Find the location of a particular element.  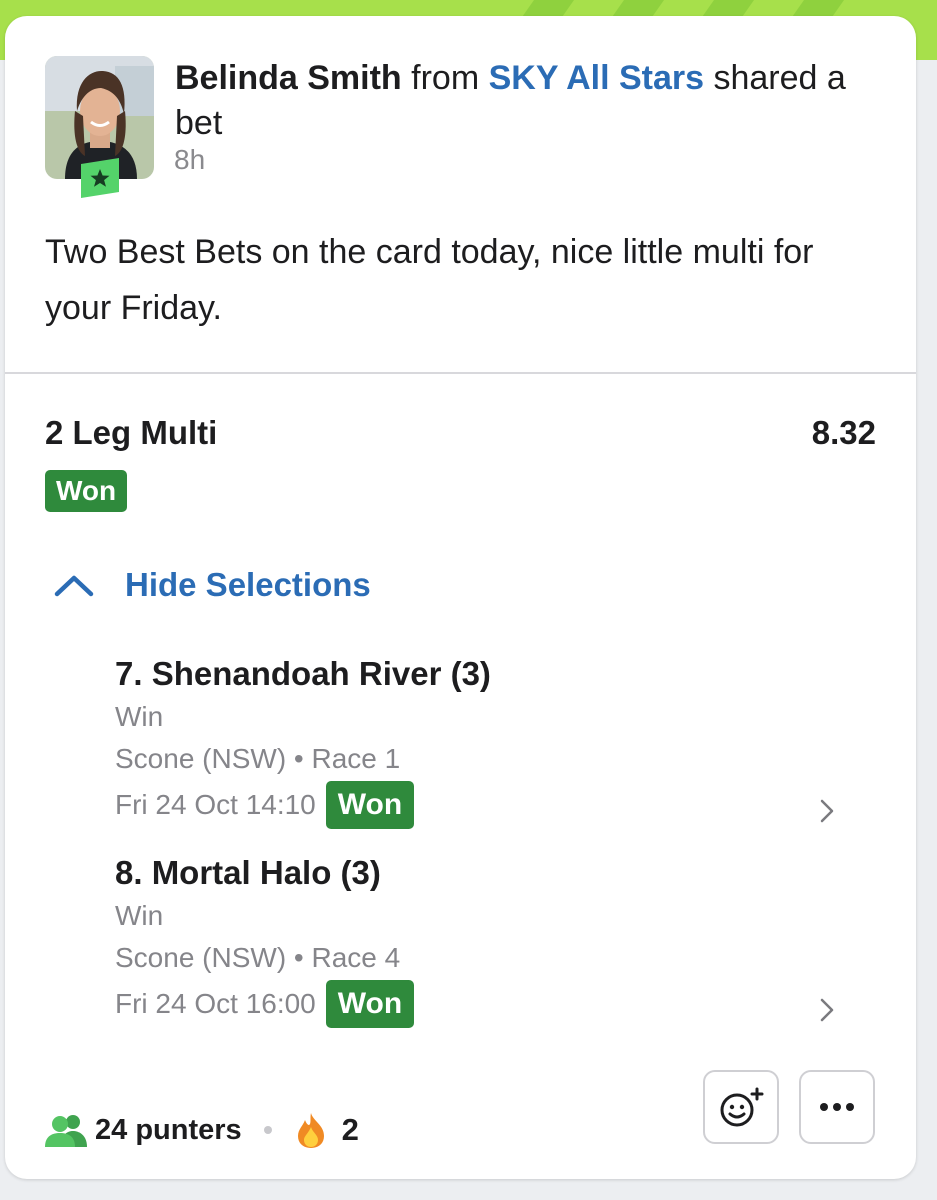

add-reaction-icon is located at coordinates (742, 1107).